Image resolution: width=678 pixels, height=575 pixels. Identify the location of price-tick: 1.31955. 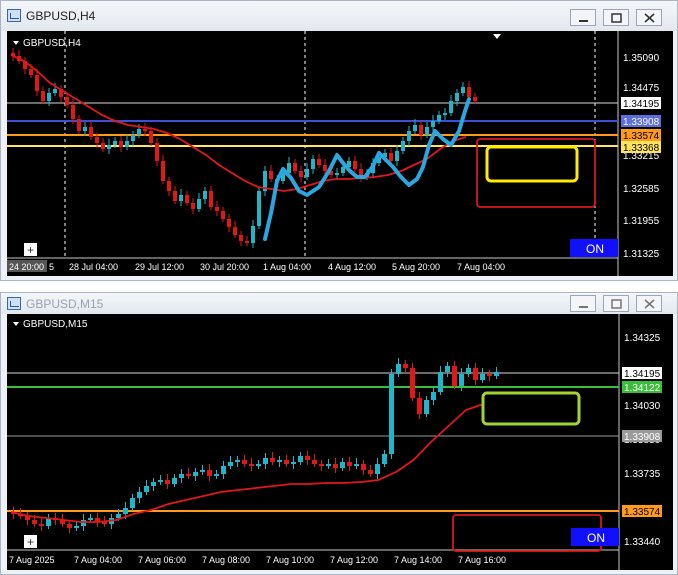
(641, 221).